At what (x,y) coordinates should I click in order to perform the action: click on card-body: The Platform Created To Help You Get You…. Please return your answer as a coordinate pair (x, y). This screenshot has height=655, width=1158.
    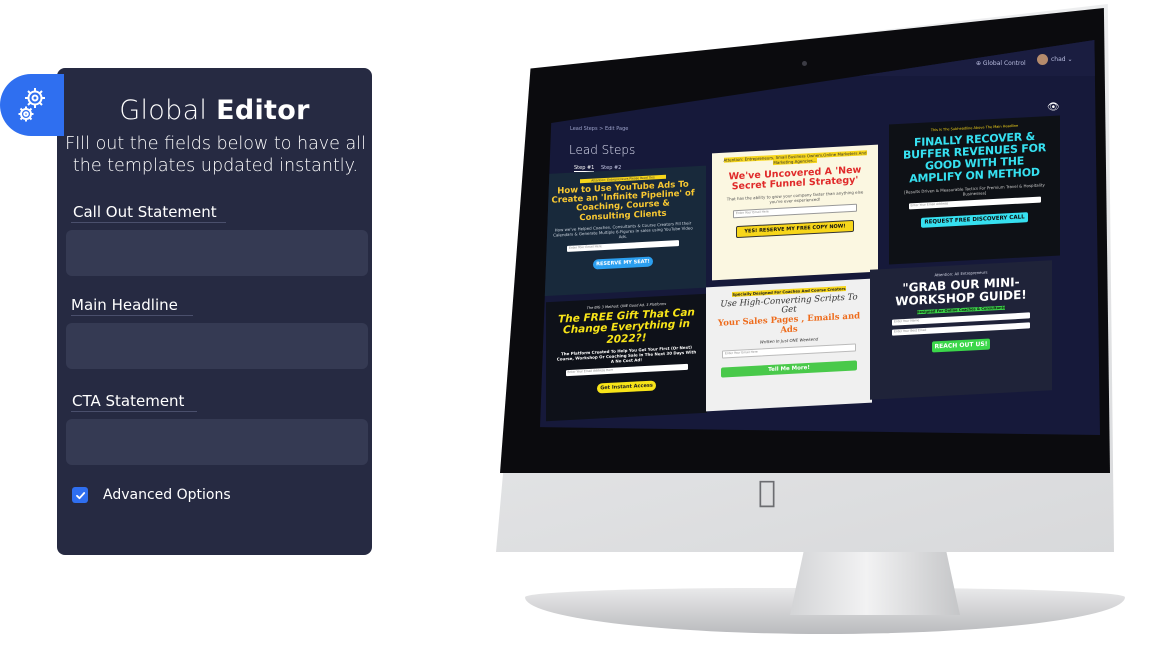
    Looking at the image, I should click on (626, 354).